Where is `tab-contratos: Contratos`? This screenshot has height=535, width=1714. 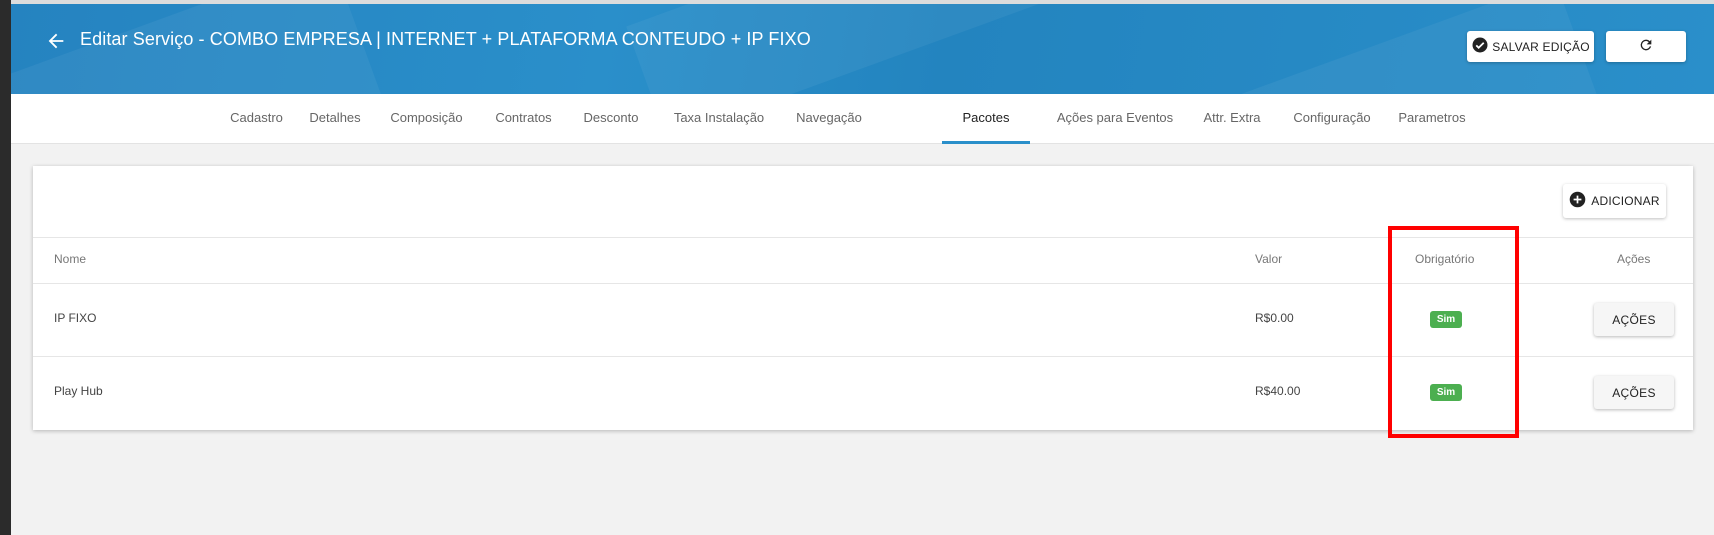
tab-contratos: Contratos is located at coordinates (523, 119).